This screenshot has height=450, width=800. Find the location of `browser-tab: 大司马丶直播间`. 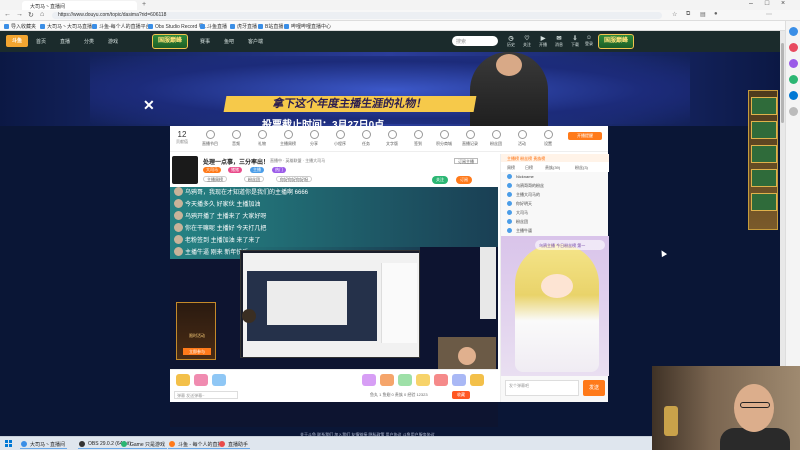

browser-tab: 大司马丶直播间 is located at coordinates (79, 5).